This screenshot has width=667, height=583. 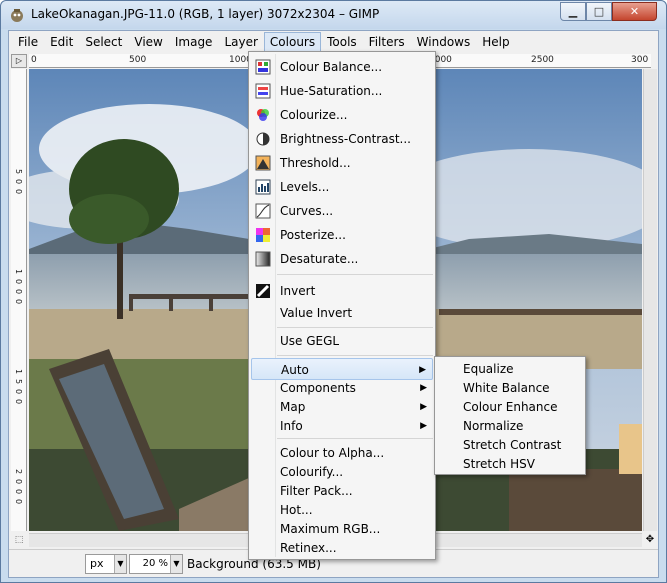 What do you see at coordinates (106, 564) in the screenshot?
I see `unit-select: px ▼` at bounding box center [106, 564].